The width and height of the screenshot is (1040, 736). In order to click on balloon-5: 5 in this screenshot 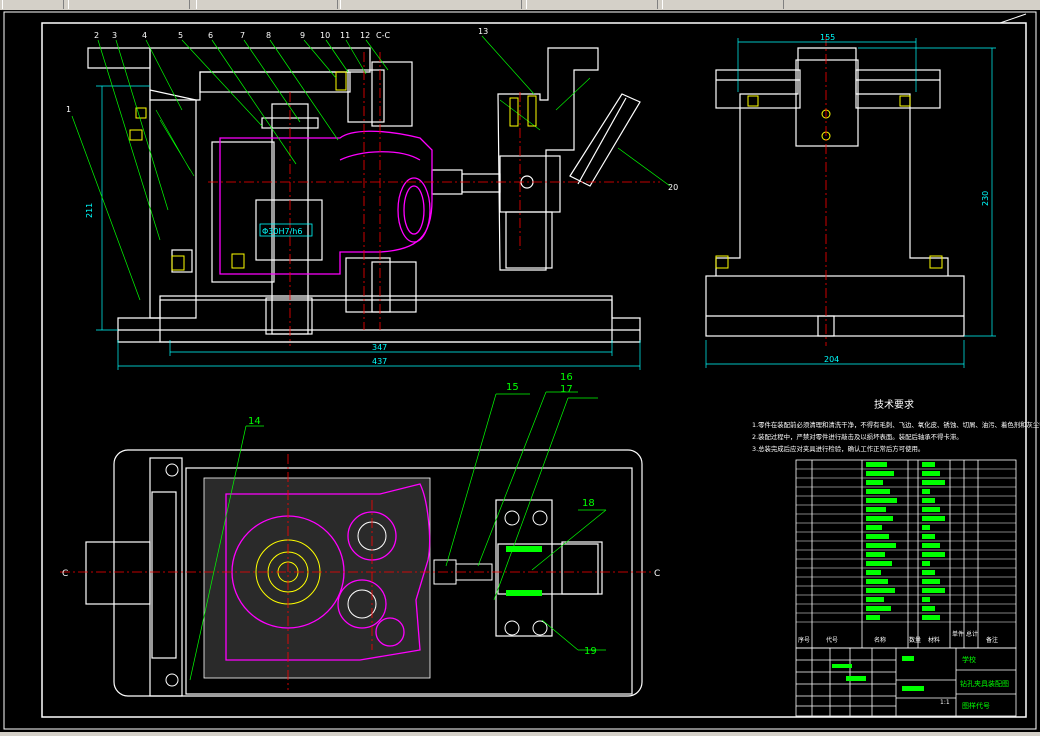, I will do `click(180, 35)`.